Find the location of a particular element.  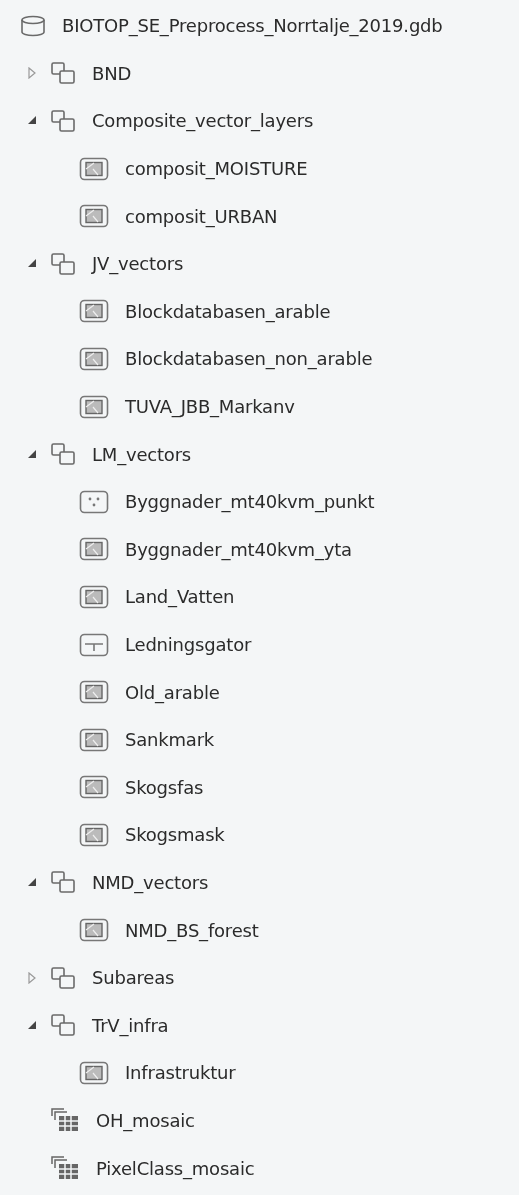

tree-item-label: BIOTOP_SE_Preprocess_Norrtalje_2019.gdb is located at coordinates (252, 26).